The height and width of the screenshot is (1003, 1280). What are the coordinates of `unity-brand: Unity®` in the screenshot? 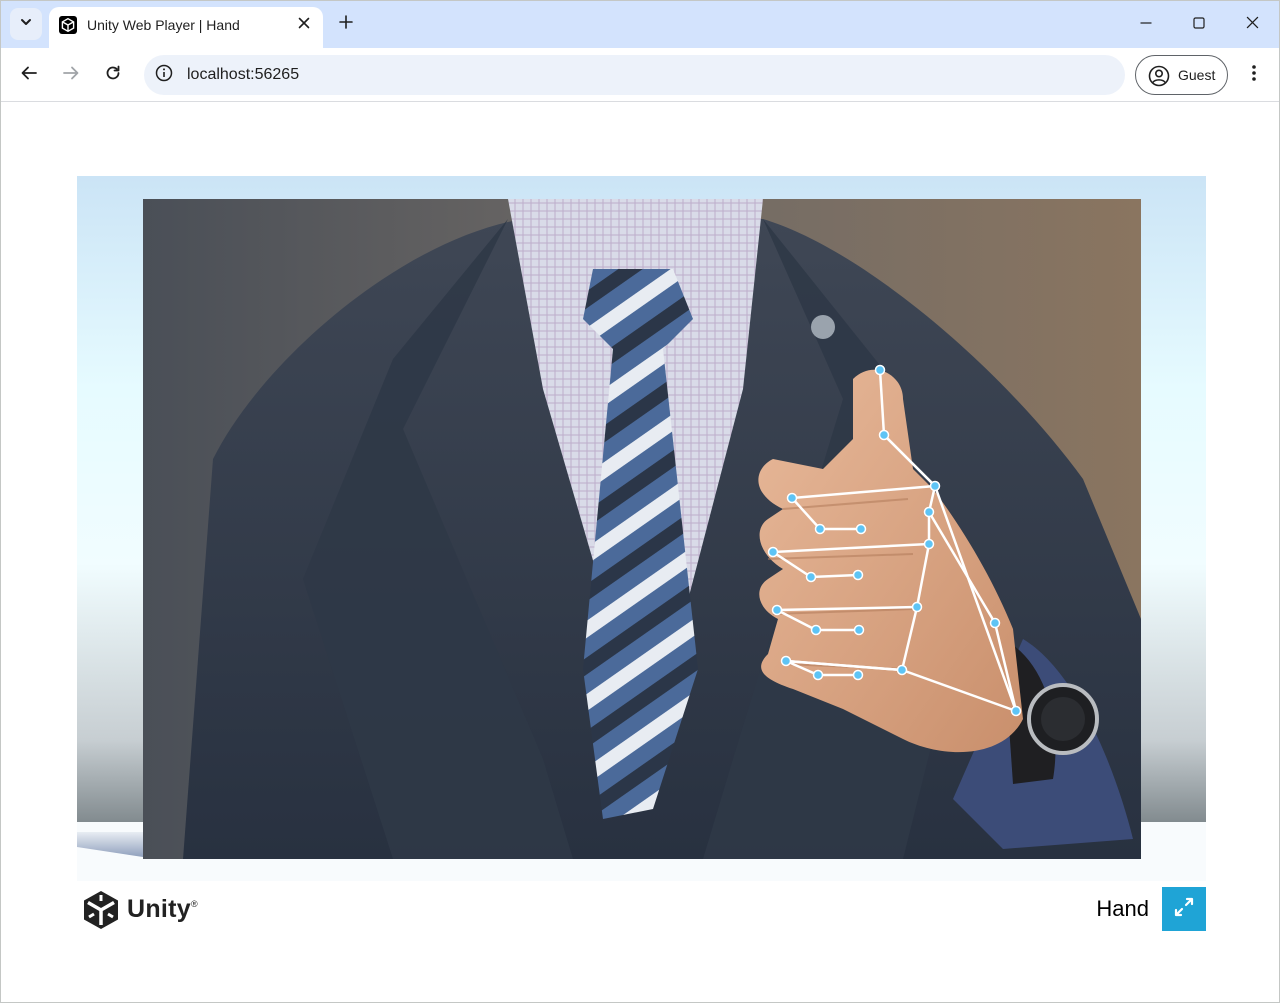 It's located at (162, 909).